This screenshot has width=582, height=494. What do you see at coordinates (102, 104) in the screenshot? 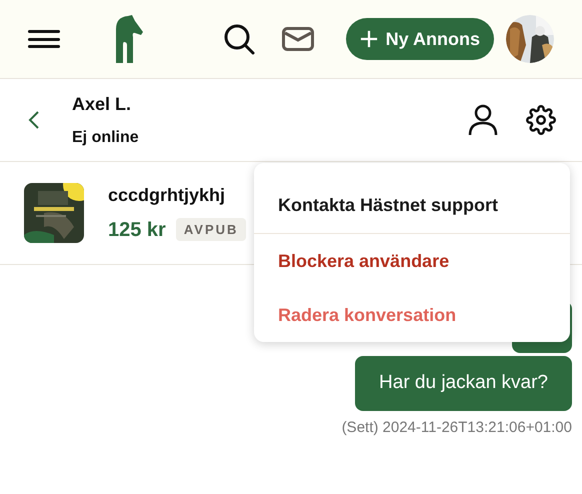
I see `contact-name: Axel L.` at bounding box center [102, 104].